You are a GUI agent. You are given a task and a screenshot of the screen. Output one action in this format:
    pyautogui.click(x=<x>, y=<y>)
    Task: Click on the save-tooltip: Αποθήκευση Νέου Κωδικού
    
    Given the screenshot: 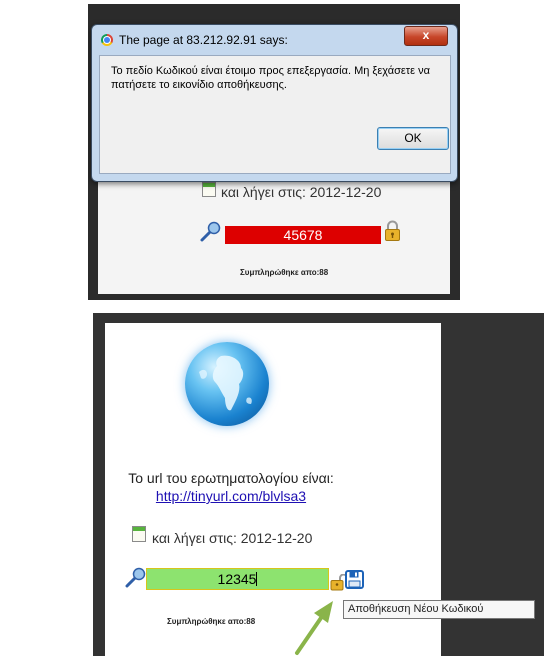 What is the action you would take?
    pyautogui.click(x=439, y=609)
    